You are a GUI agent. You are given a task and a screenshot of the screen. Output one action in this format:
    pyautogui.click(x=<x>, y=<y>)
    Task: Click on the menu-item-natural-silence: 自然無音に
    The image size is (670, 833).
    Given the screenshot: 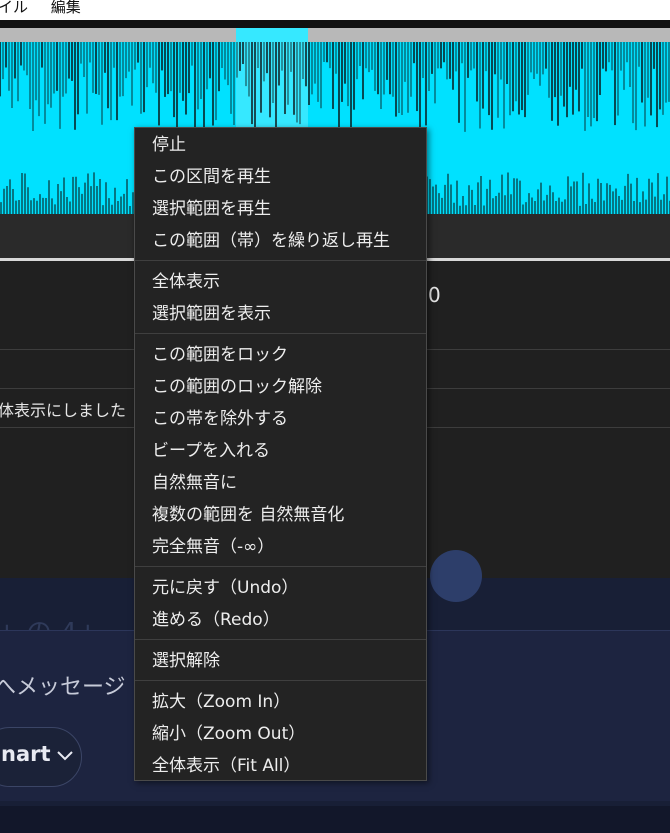 What is the action you would take?
    pyautogui.click(x=194, y=483)
    